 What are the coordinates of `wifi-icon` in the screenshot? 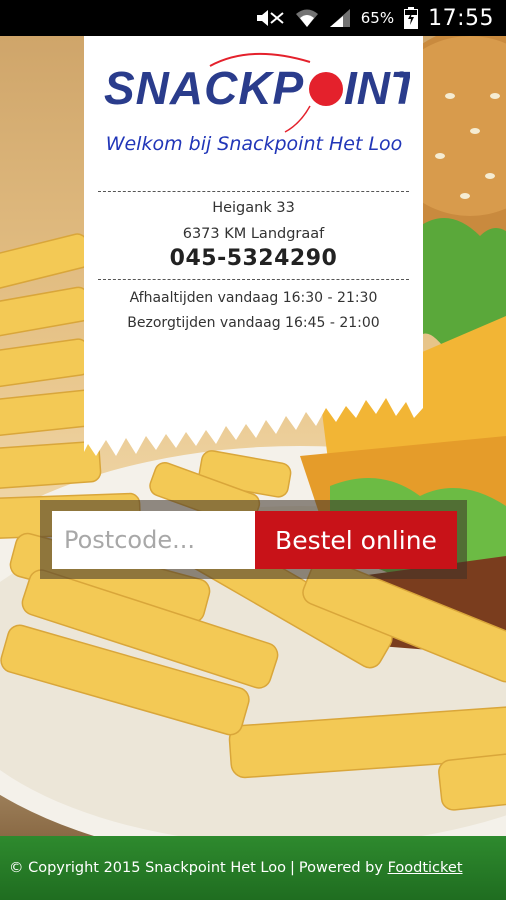 It's located at (307, 18).